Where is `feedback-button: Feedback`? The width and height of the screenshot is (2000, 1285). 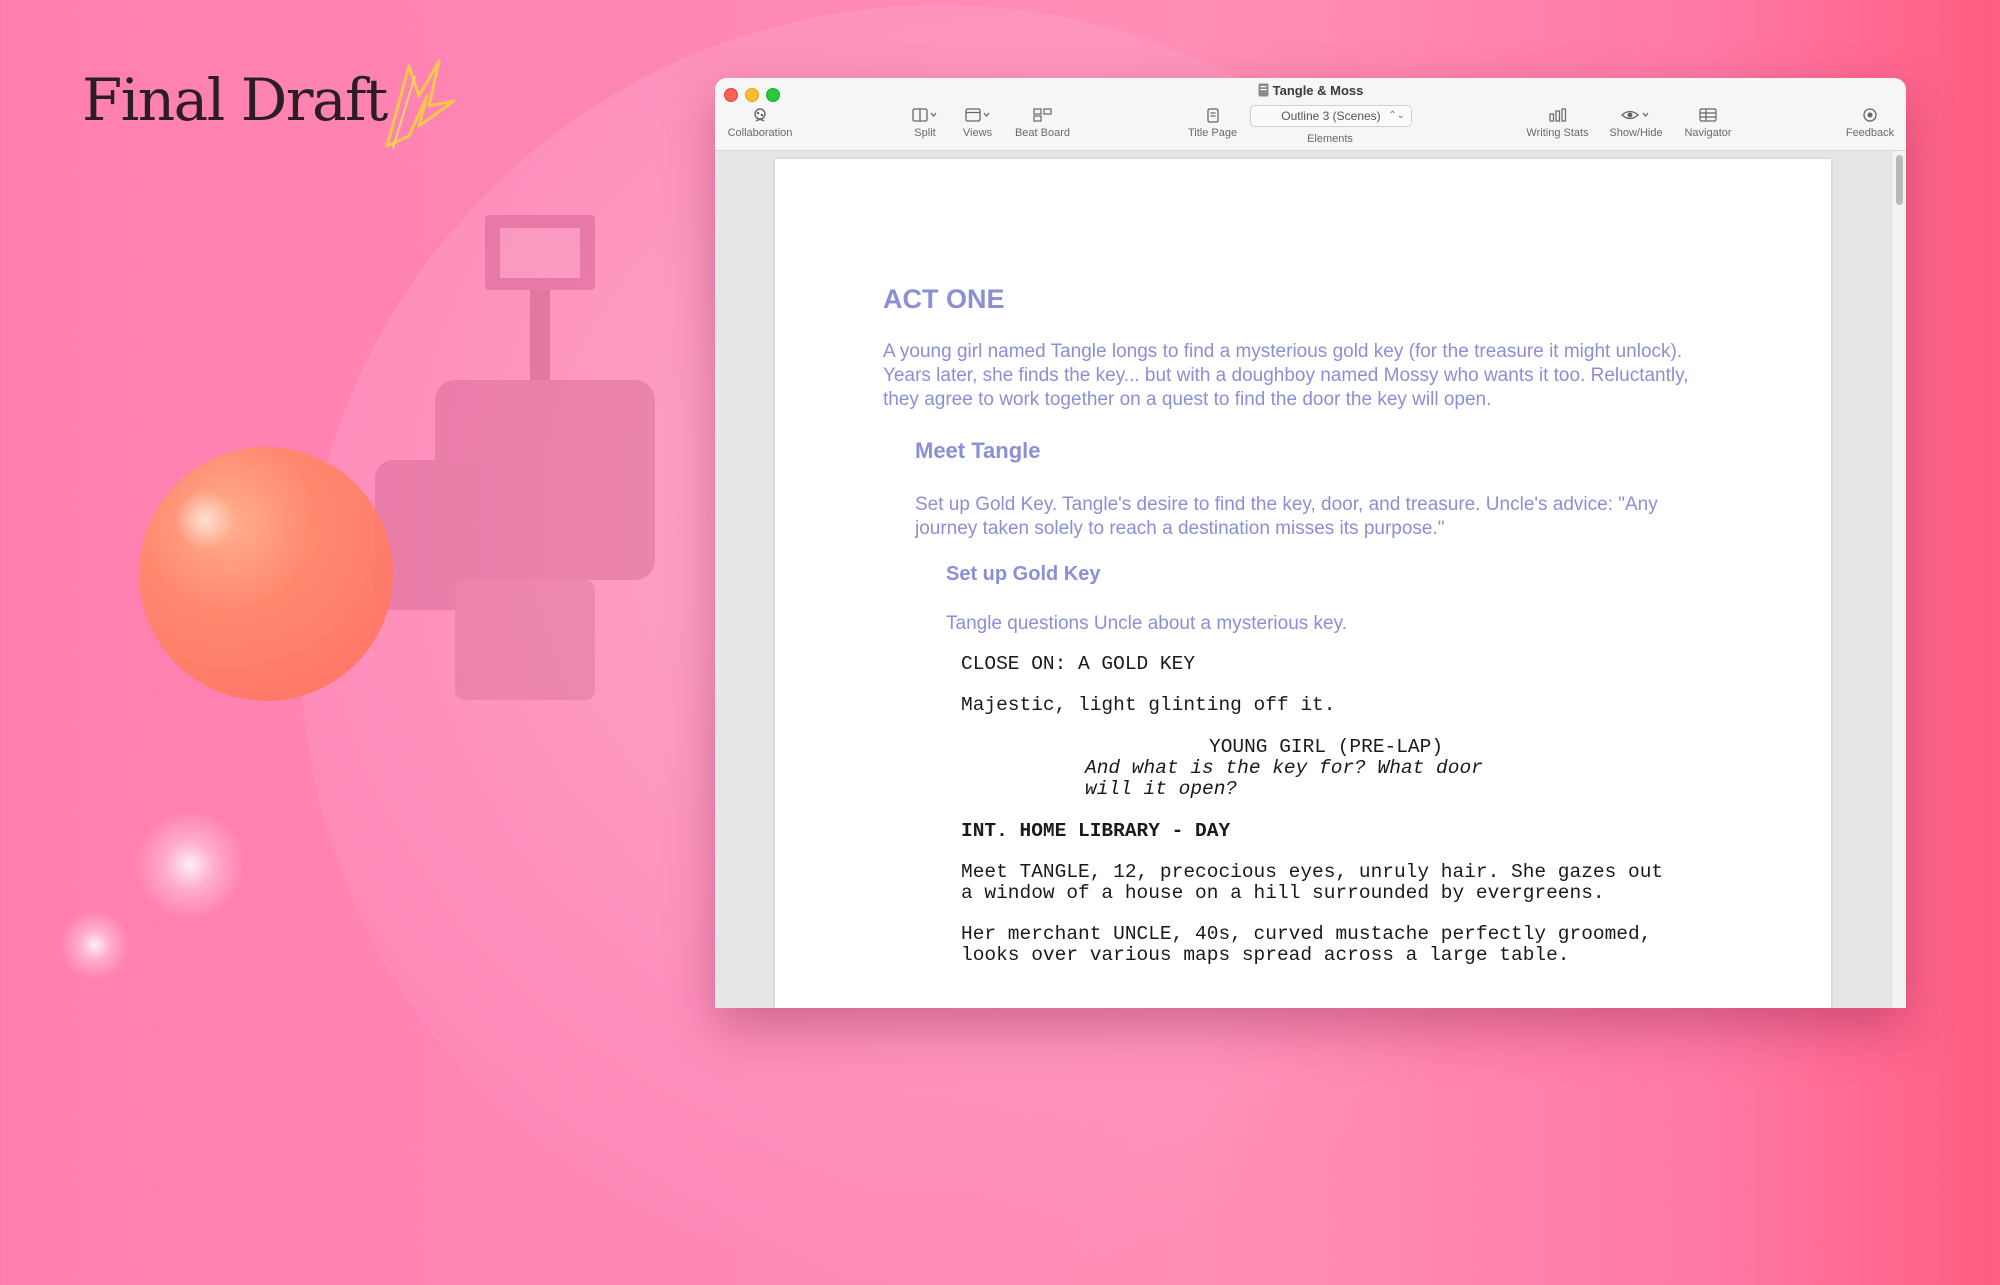 feedback-button: Feedback is located at coordinates (1870, 122).